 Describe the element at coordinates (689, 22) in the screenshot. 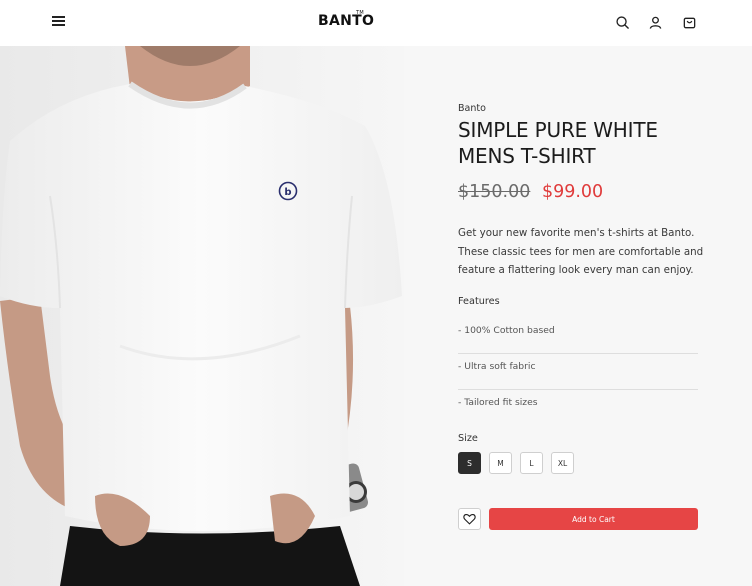

I see `cart-icon` at that location.